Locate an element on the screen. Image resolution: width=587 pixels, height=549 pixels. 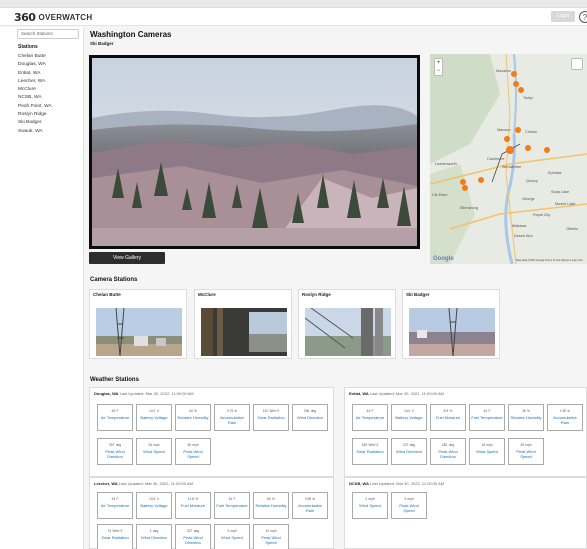
metric-tile: 159 W/m^2 Solar Radiation is located at coordinates (370, 451).